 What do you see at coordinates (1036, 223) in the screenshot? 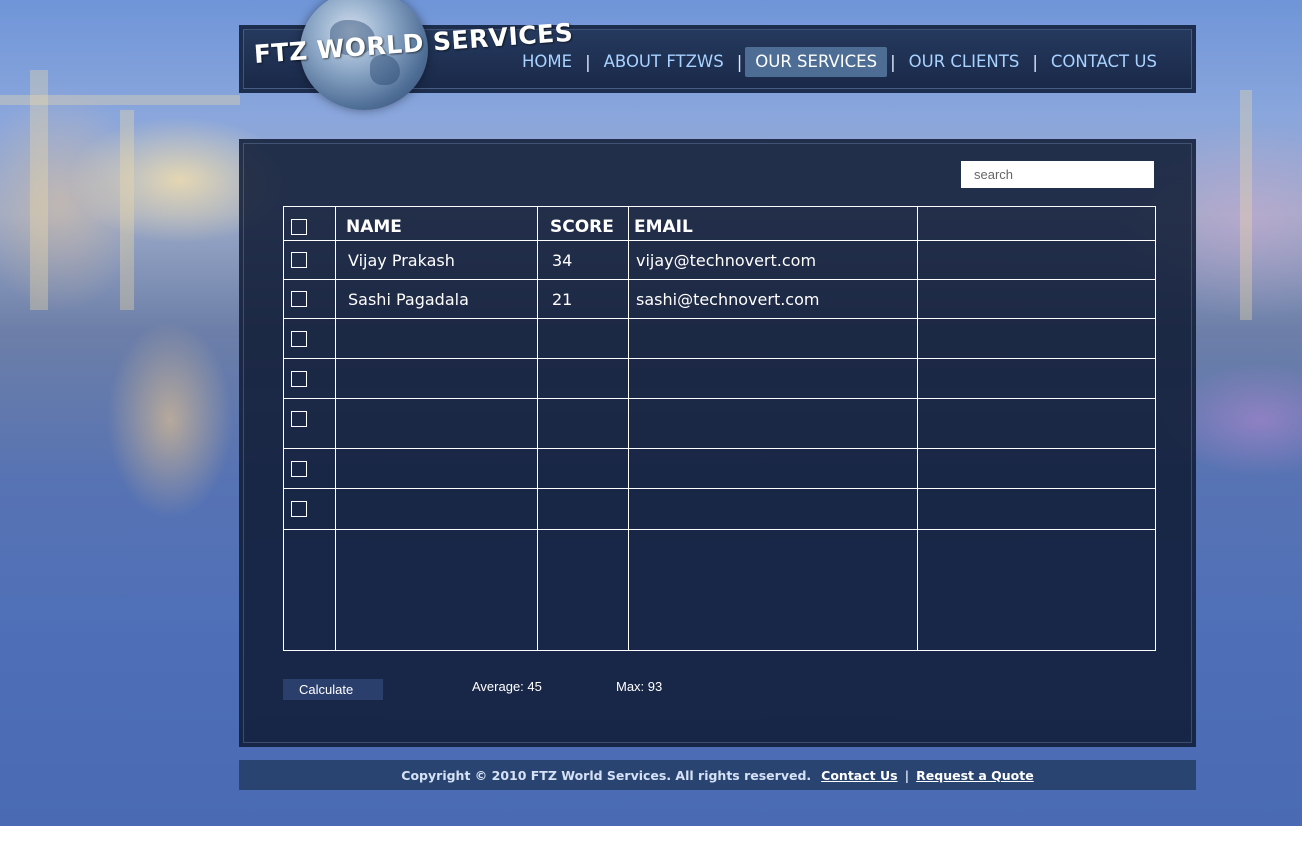
I see `column-header-extra` at bounding box center [1036, 223].